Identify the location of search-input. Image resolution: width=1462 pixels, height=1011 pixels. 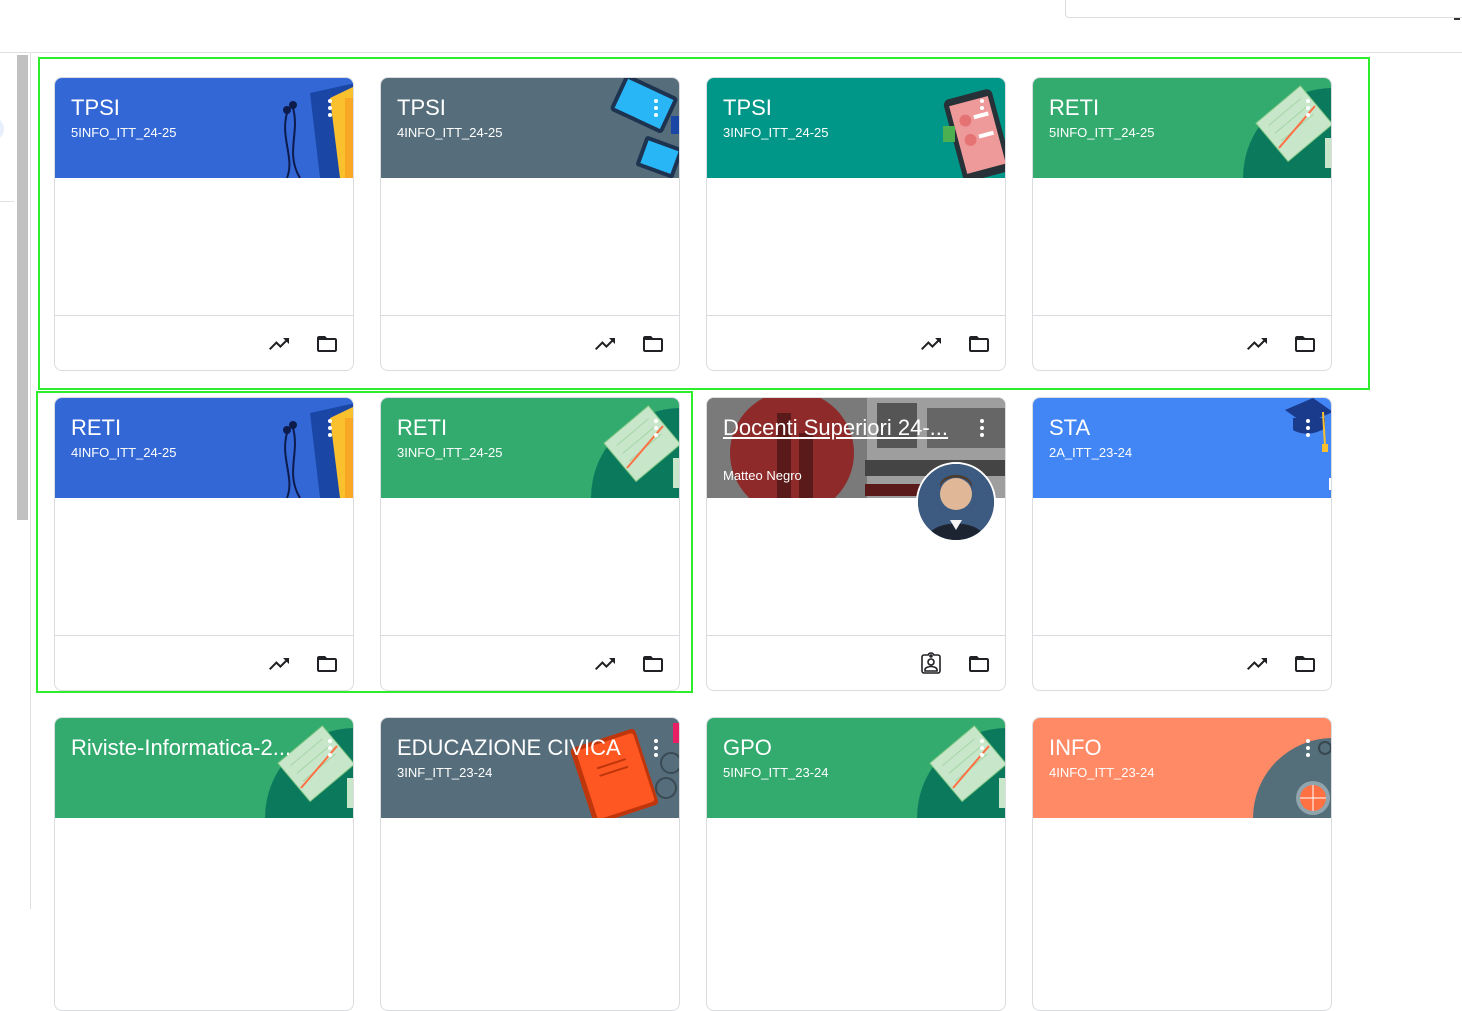
(1263, 9).